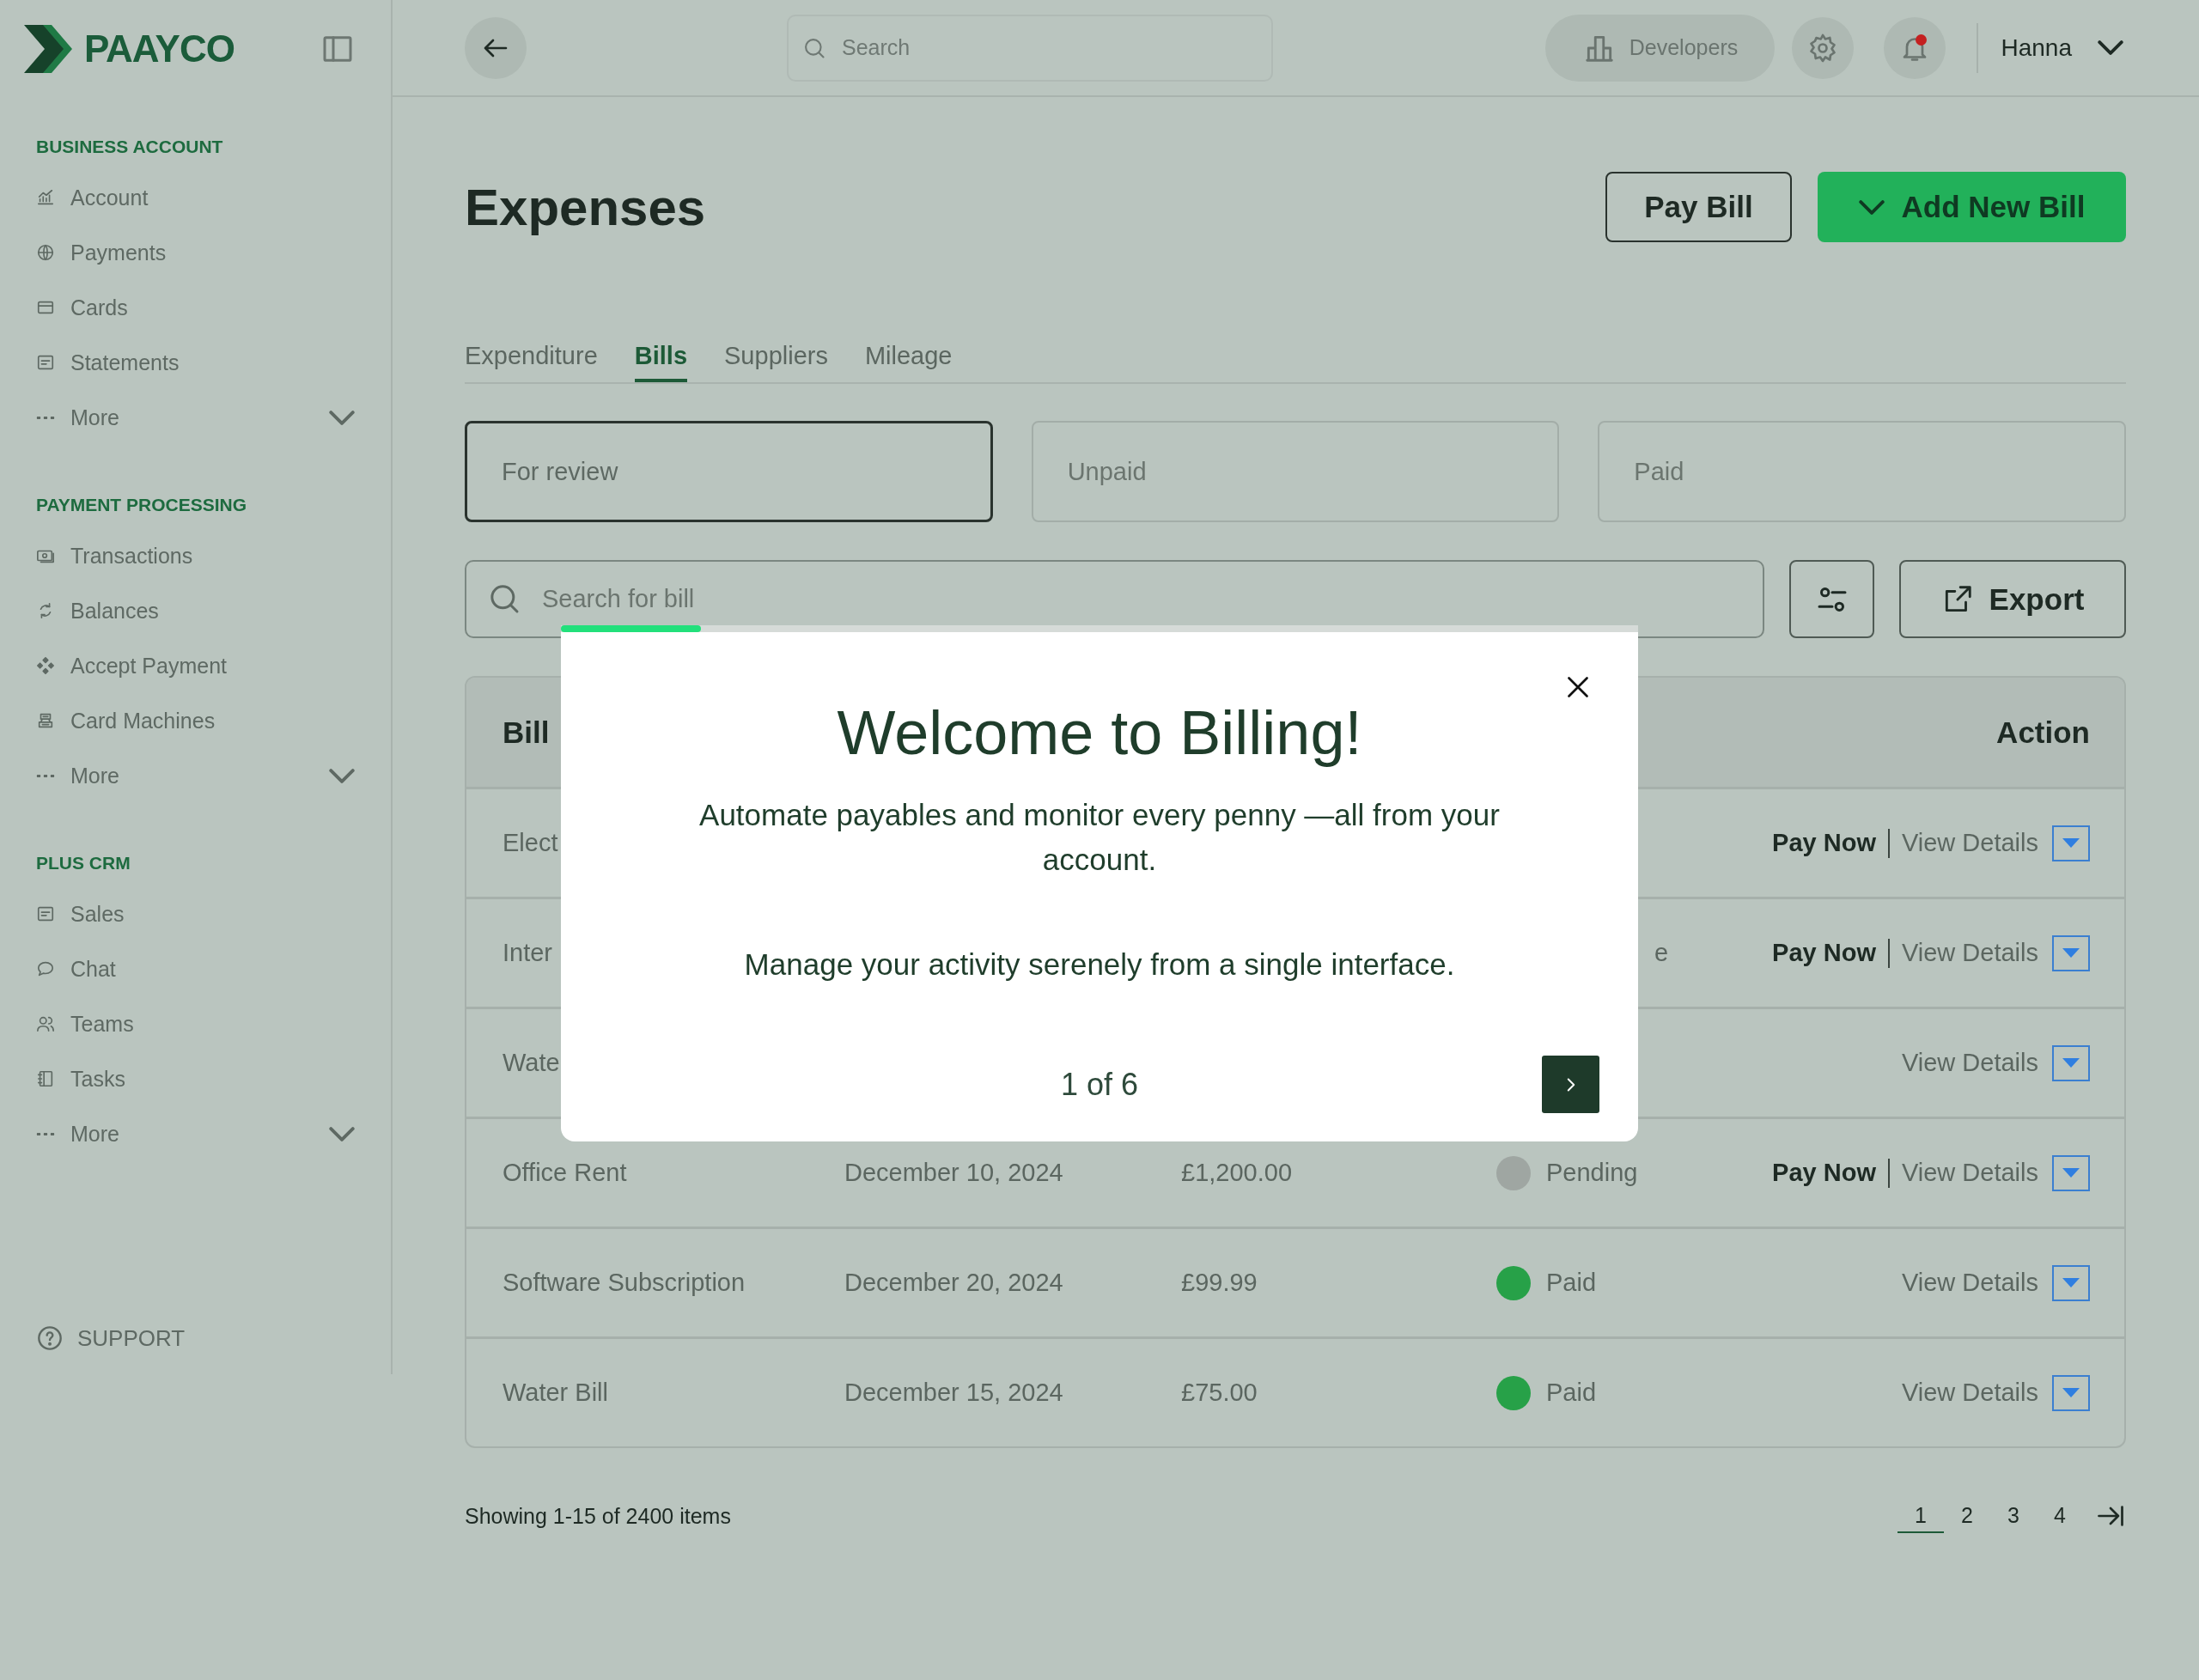  Describe the element at coordinates (1099, 1084) in the screenshot. I see `step-counter: 1 of 6` at that location.